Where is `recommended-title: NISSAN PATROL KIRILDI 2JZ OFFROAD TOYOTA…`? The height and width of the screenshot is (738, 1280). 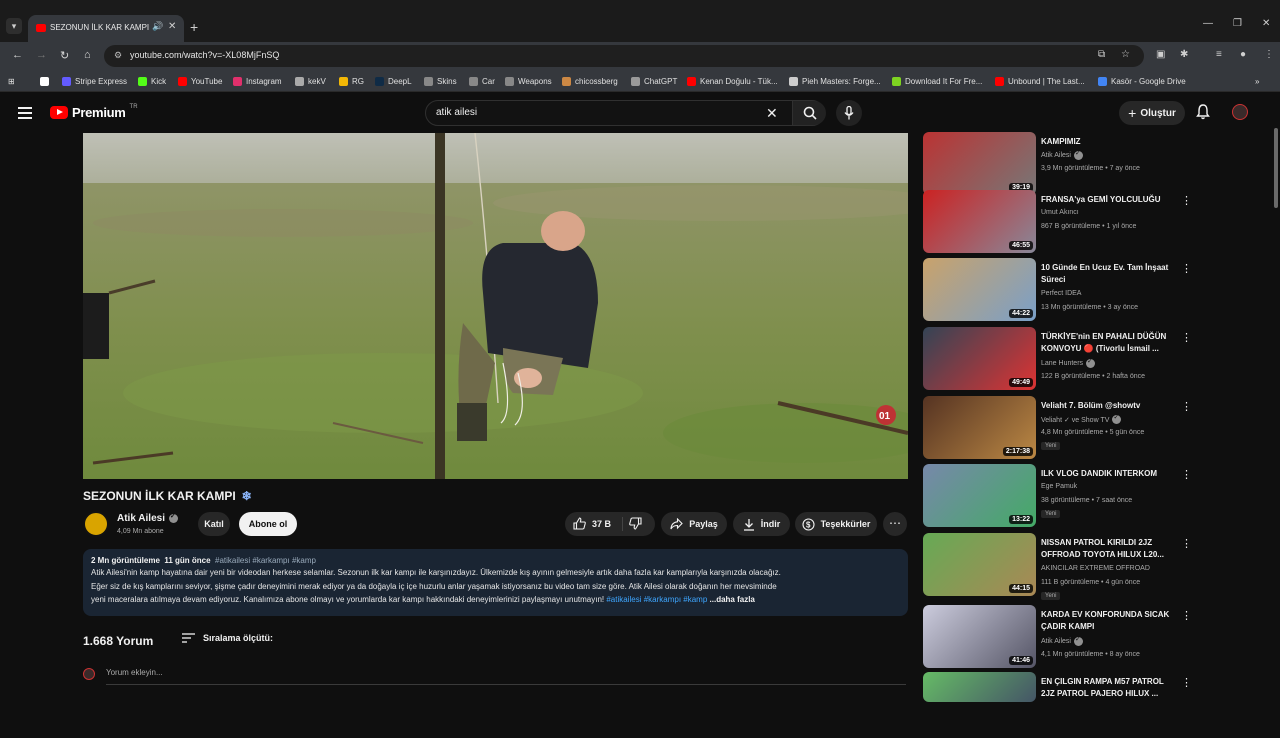 recommended-title: NISSAN PATROL KIRILDI 2JZ OFFROAD TOYOTA… is located at coordinates (1109, 549).